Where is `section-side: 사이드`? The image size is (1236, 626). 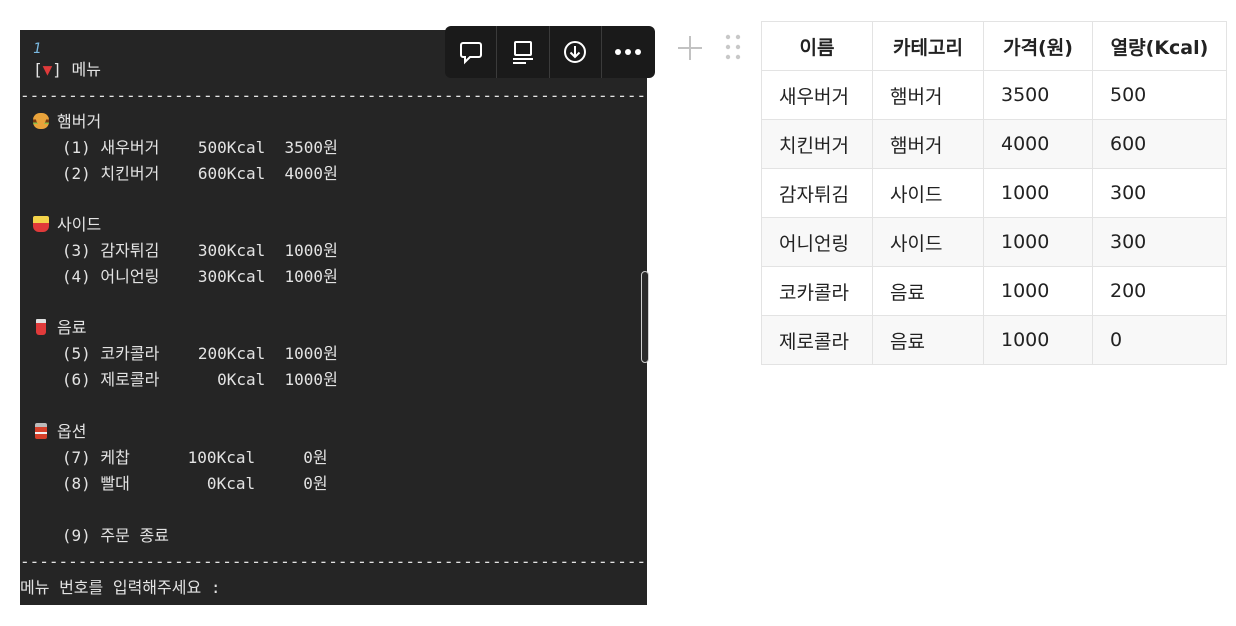
section-side: 사이드 is located at coordinates (67, 225).